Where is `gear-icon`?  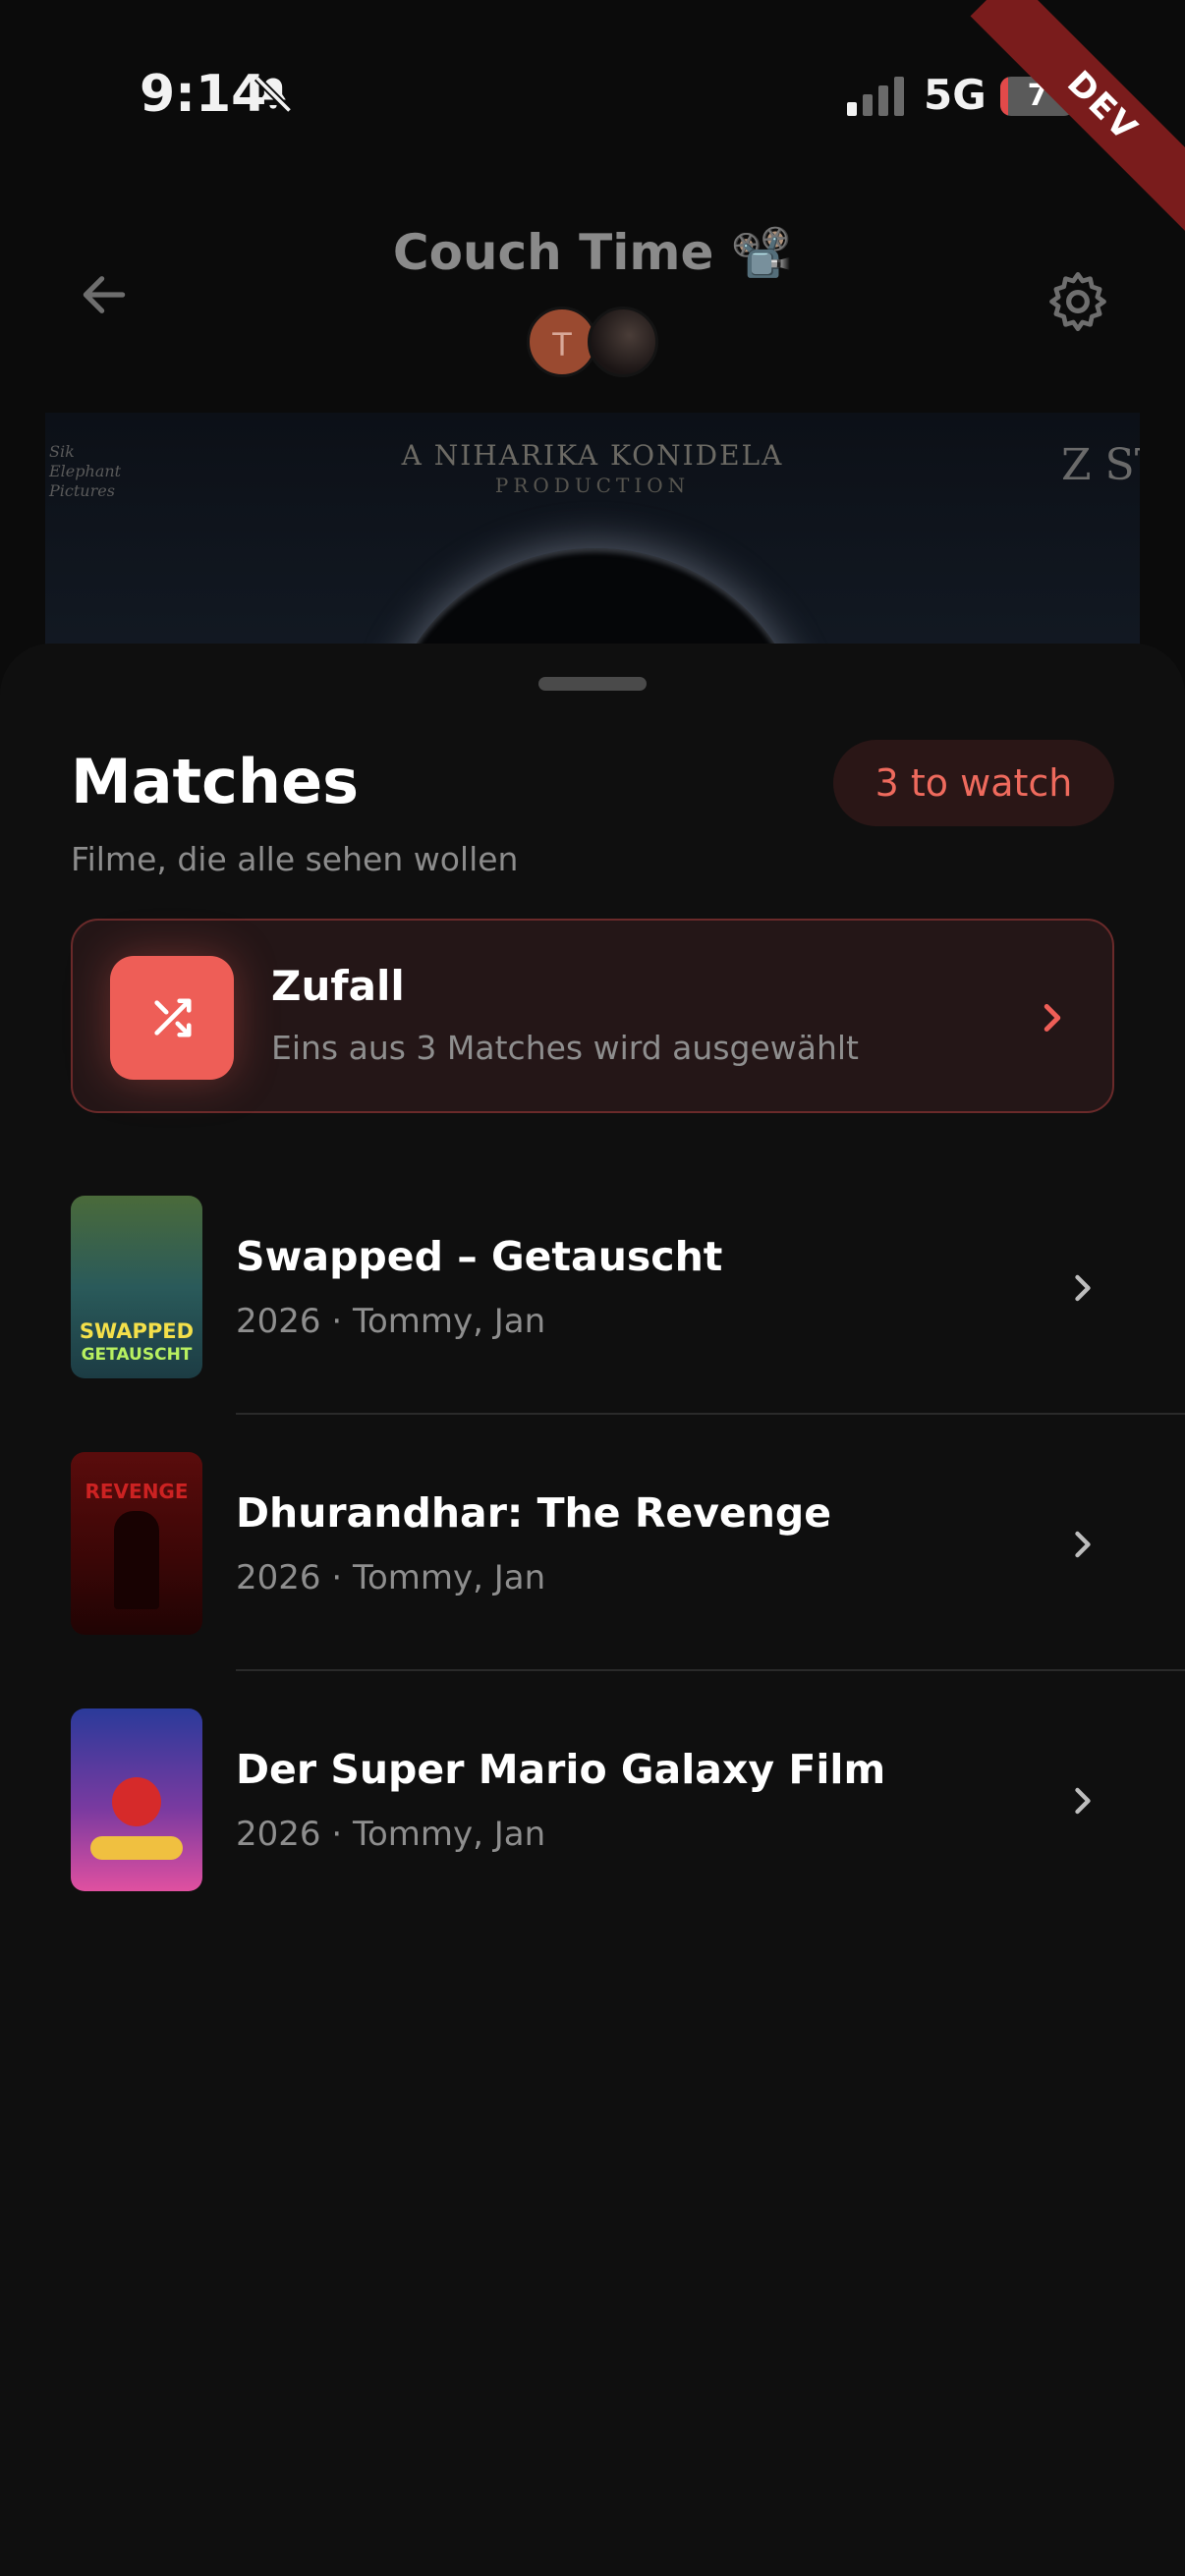 gear-icon is located at coordinates (1078, 301).